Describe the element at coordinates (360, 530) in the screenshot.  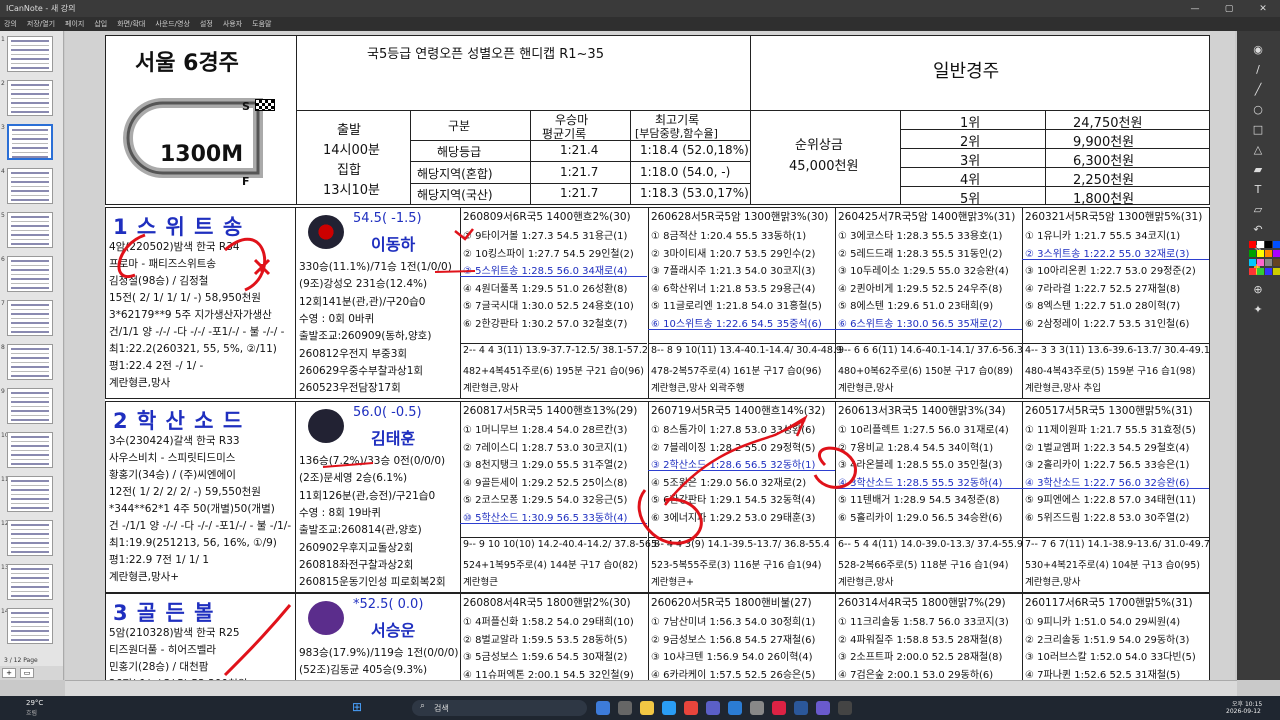
I see `jockey-info-line: 출발조교:260814(관,양호)` at that location.